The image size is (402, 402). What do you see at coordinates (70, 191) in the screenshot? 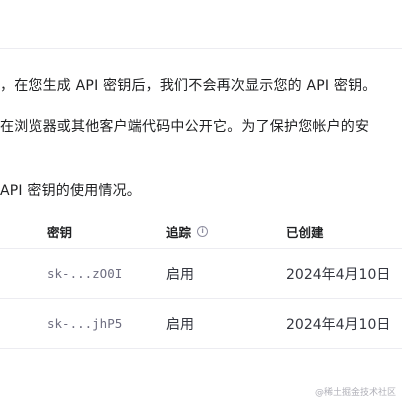
I see `intro-text-line-3: API 密钥的使用情况。` at bounding box center [70, 191].